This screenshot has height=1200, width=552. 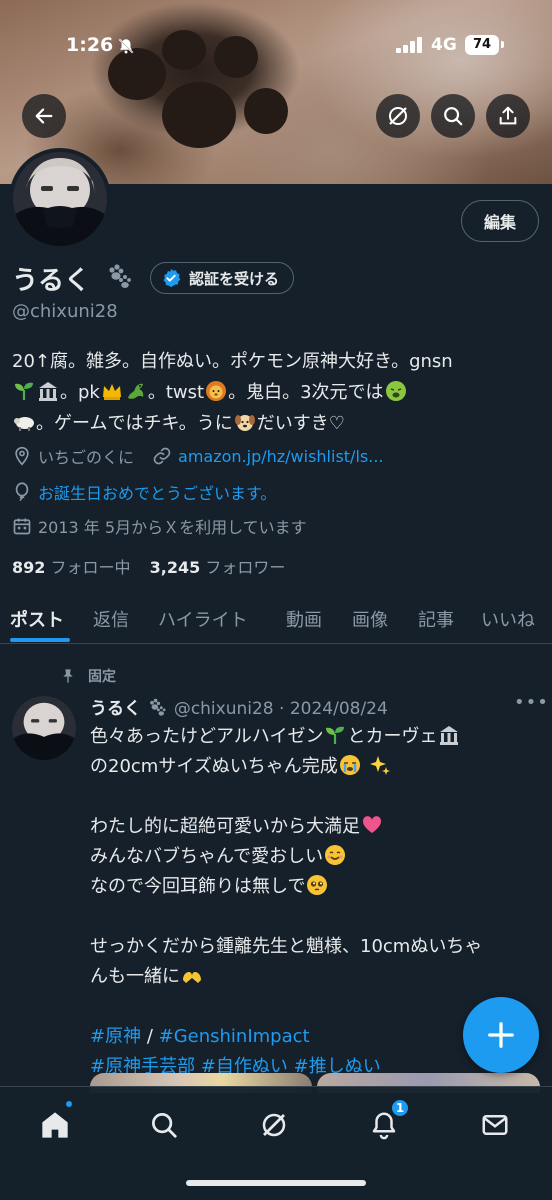 What do you see at coordinates (276, 621) in the screenshot?
I see `profile-tabs: ポスト 返信 ハイライト 動画 画像 記事 いいね` at bounding box center [276, 621].